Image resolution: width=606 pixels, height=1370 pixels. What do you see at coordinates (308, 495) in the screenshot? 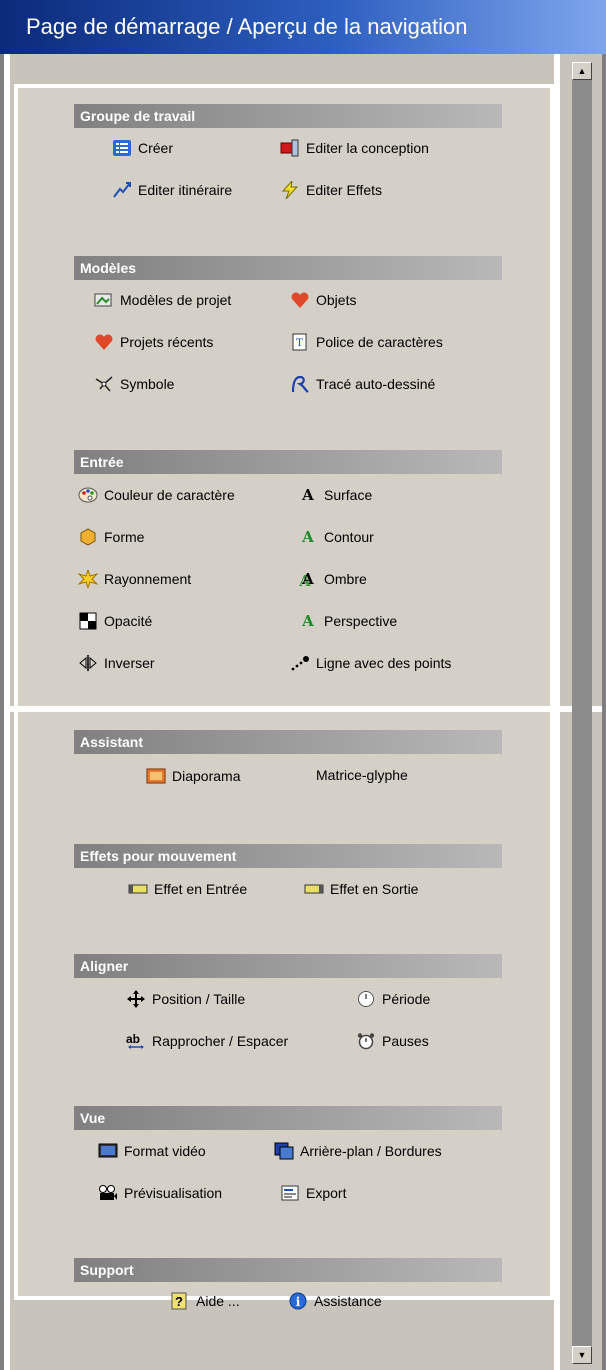
I see `letter-a-icon: A` at bounding box center [308, 495].